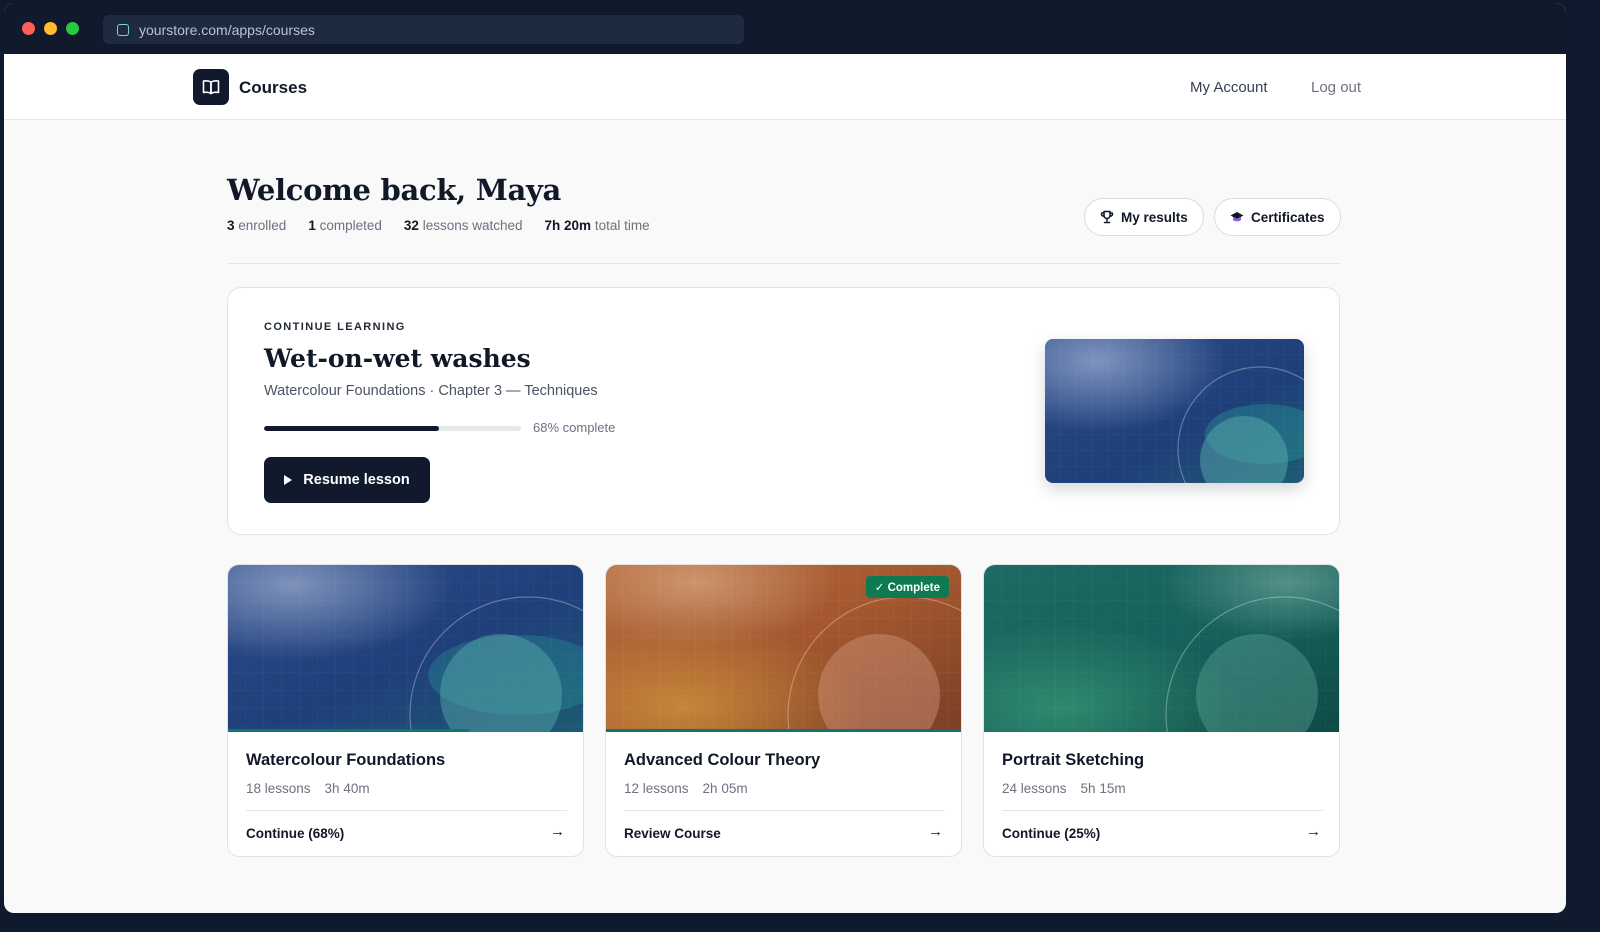 This screenshot has width=1600, height=932. Describe the element at coordinates (1051, 833) in the screenshot. I see `course-action-link: Continue (25%)` at that location.